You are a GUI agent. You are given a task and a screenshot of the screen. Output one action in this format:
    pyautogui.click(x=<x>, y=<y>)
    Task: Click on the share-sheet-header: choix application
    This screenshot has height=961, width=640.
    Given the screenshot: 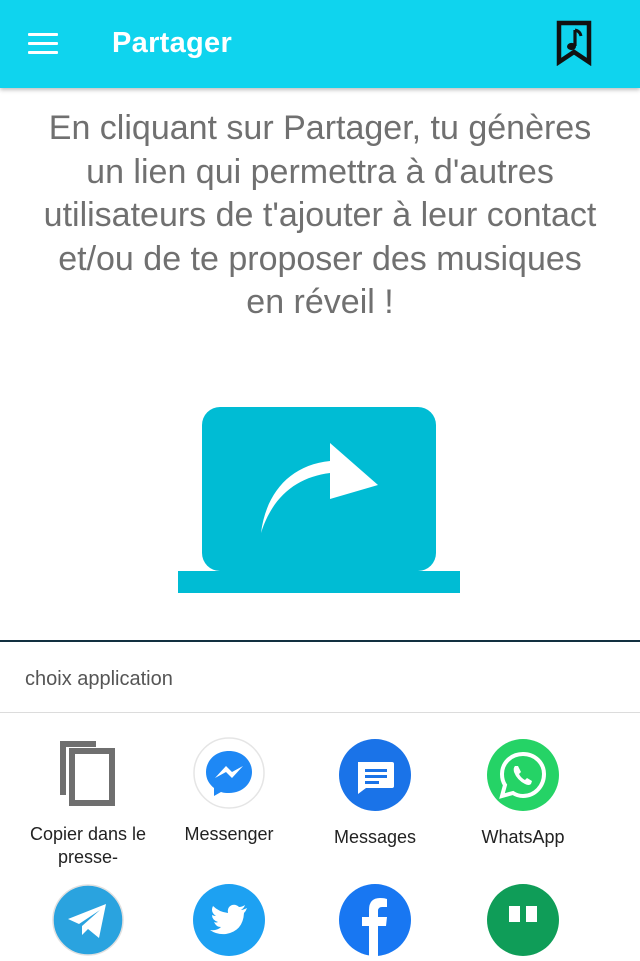 What is the action you would take?
    pyautogui.click(x=320, y=677)
    